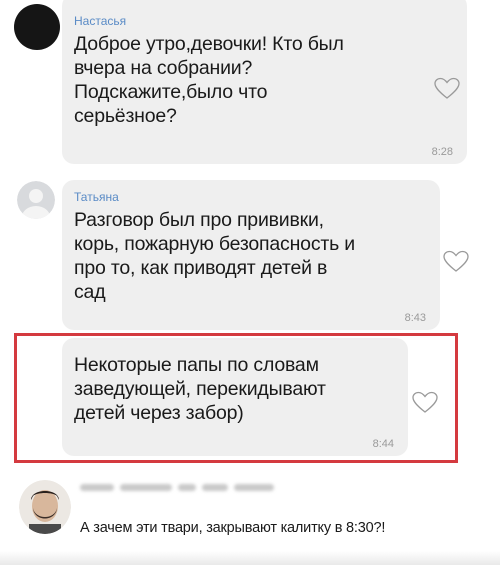 The image size is (500, 565). I want to click on default-avatar-icon, so click(36, 200).